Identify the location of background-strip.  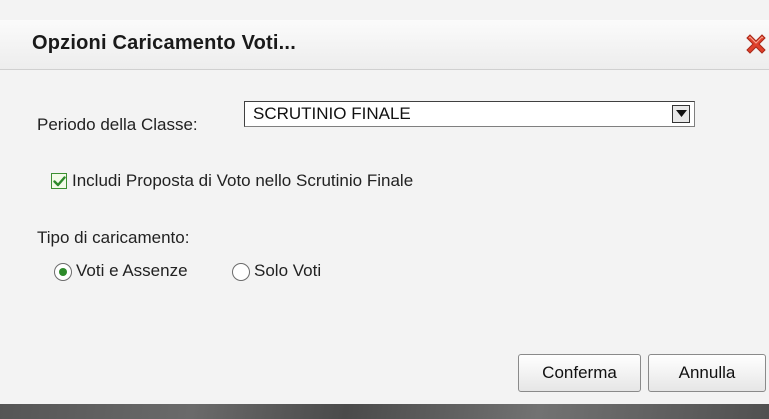
(384, 411).